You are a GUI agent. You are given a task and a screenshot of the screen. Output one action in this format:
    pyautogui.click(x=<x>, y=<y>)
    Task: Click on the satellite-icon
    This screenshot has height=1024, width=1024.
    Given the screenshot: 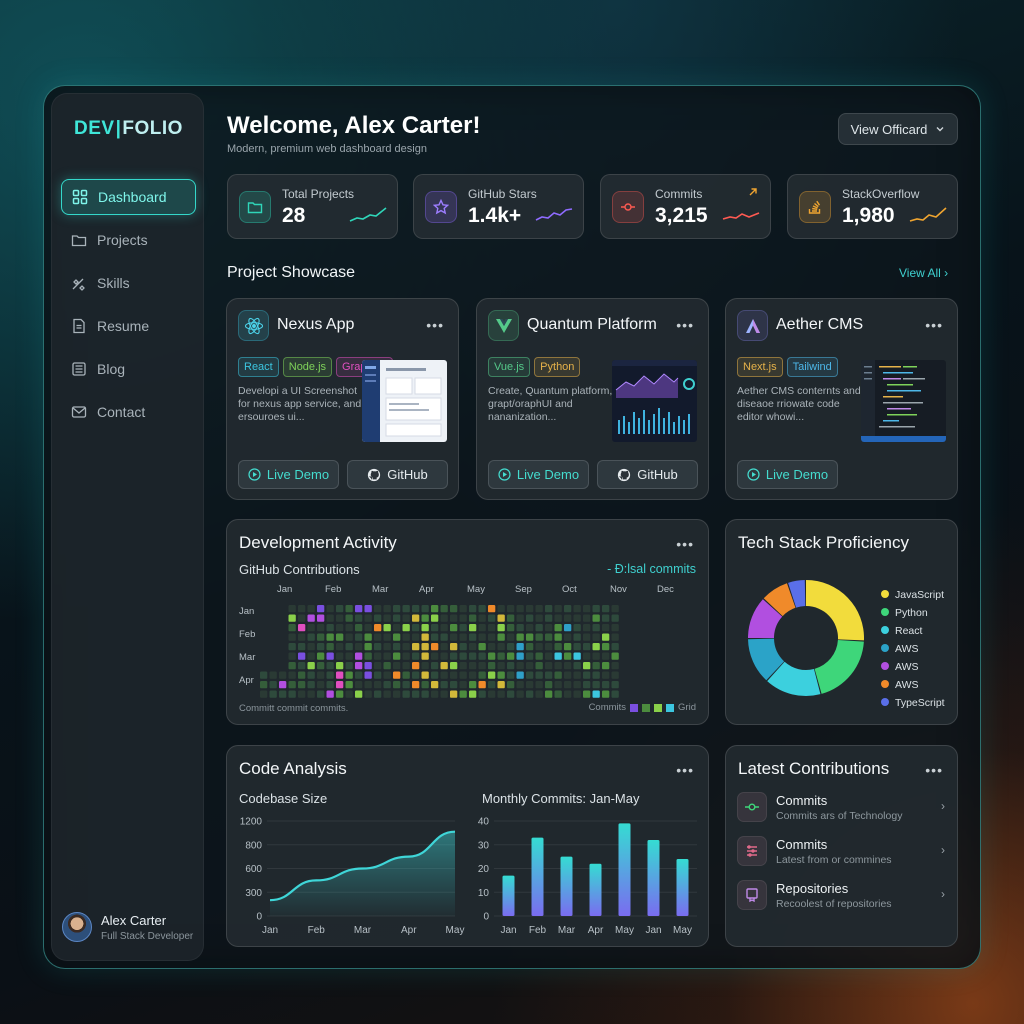 What is the action you would take?
    pyautogui.click(x=78, y=284)
    